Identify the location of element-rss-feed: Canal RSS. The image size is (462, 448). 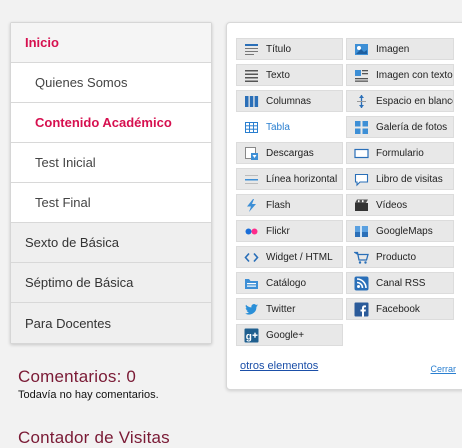
(400, 283).